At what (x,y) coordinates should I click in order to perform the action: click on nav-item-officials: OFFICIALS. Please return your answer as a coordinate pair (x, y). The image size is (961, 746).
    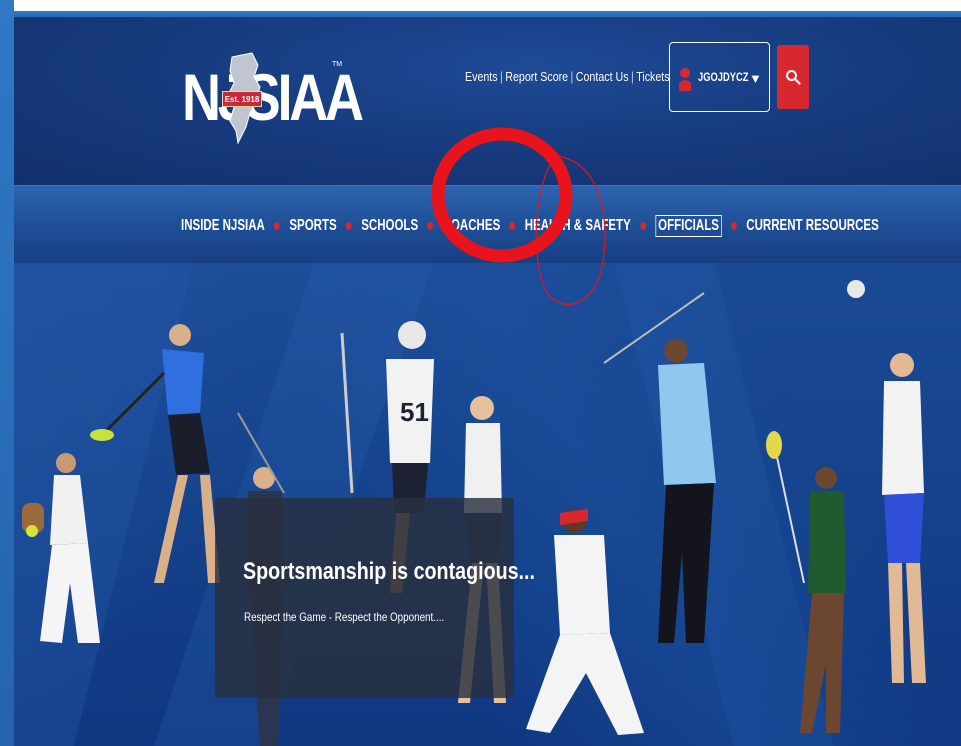
    Looking at the image, I should click on (688, 226).